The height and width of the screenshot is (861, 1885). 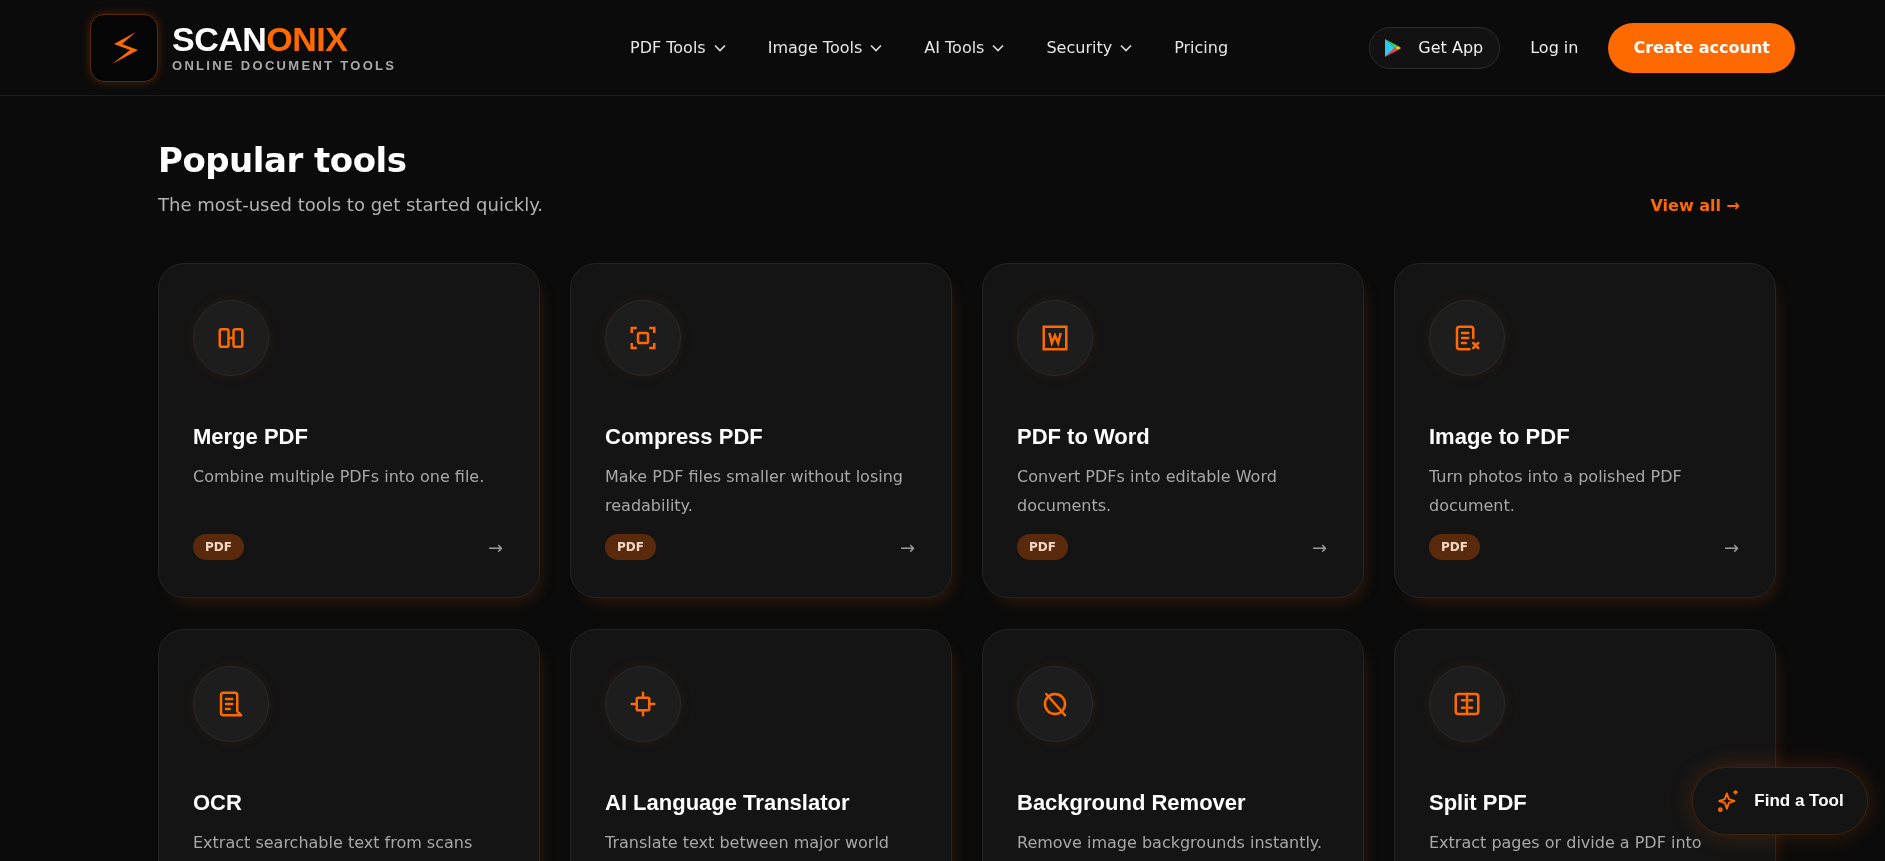 What do you see at coordinates (283, 160) in the screenshot?
I see `section-title: Popular tools` at bounding box center [283, 160].